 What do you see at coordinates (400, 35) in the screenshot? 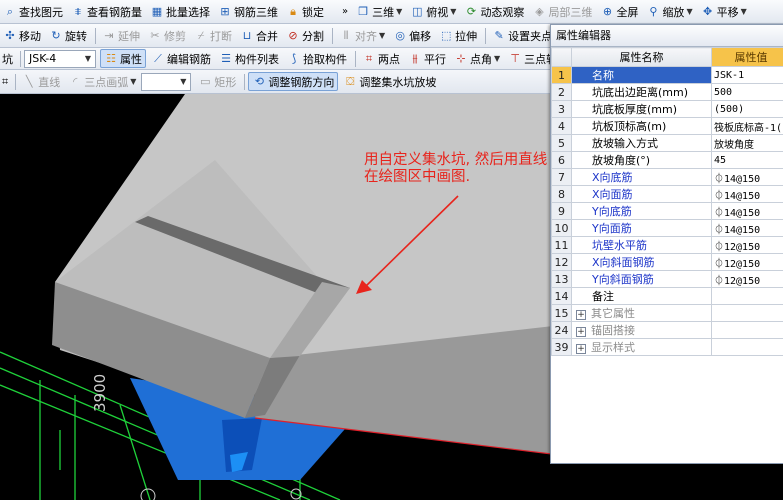
I see `offset-icon: ◎` at bounding box center [400, 35].